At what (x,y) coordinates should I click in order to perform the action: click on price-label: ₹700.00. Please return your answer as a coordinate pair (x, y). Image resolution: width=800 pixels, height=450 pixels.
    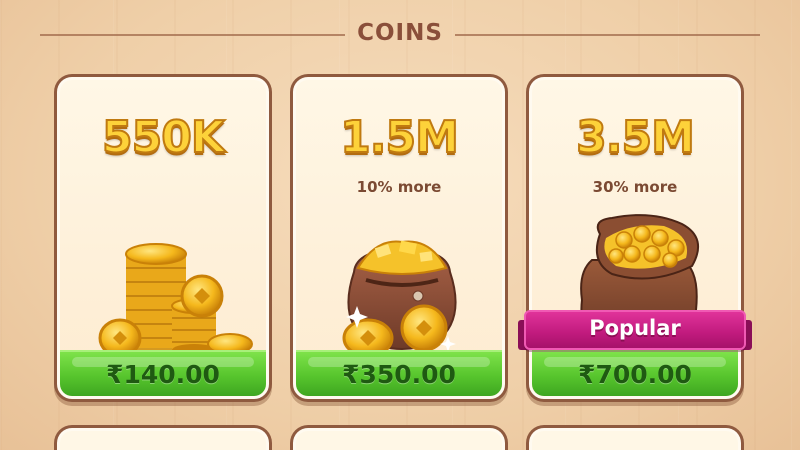
    Looking at the image, I should click on (635, 374).